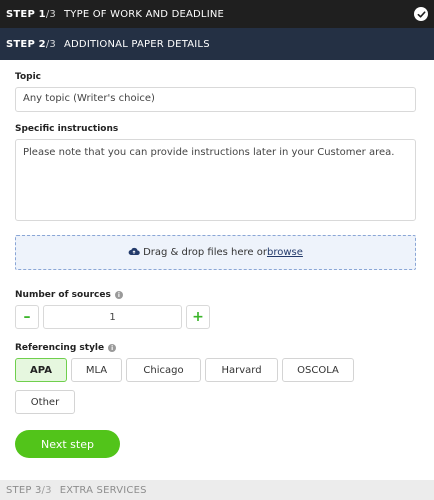 This screenshot has height=500, width=434. What do you see at coordinates (198, 317) in the screenshot?
I see `increment-button: +` at bounding box center [198, 317].